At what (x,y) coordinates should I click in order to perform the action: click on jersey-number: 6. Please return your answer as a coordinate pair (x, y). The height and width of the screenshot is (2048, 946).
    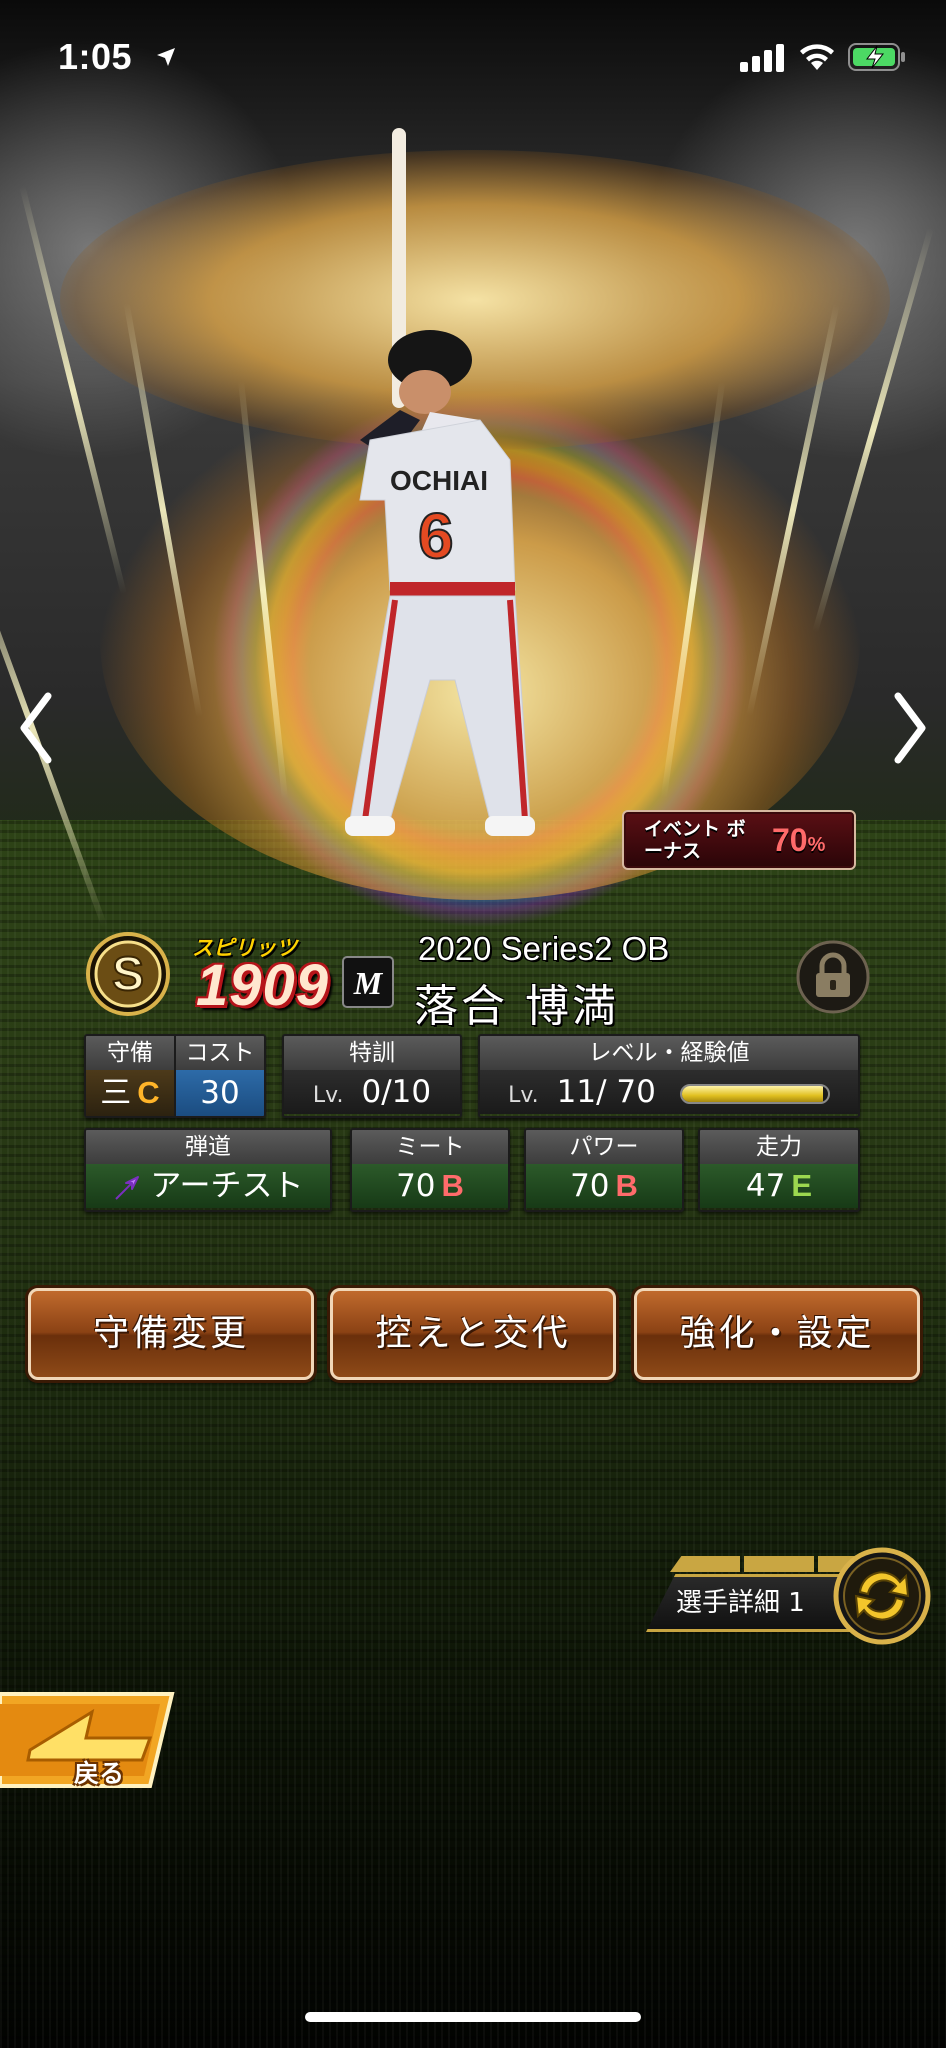
    Looking at the image, I should click on (436, 536).